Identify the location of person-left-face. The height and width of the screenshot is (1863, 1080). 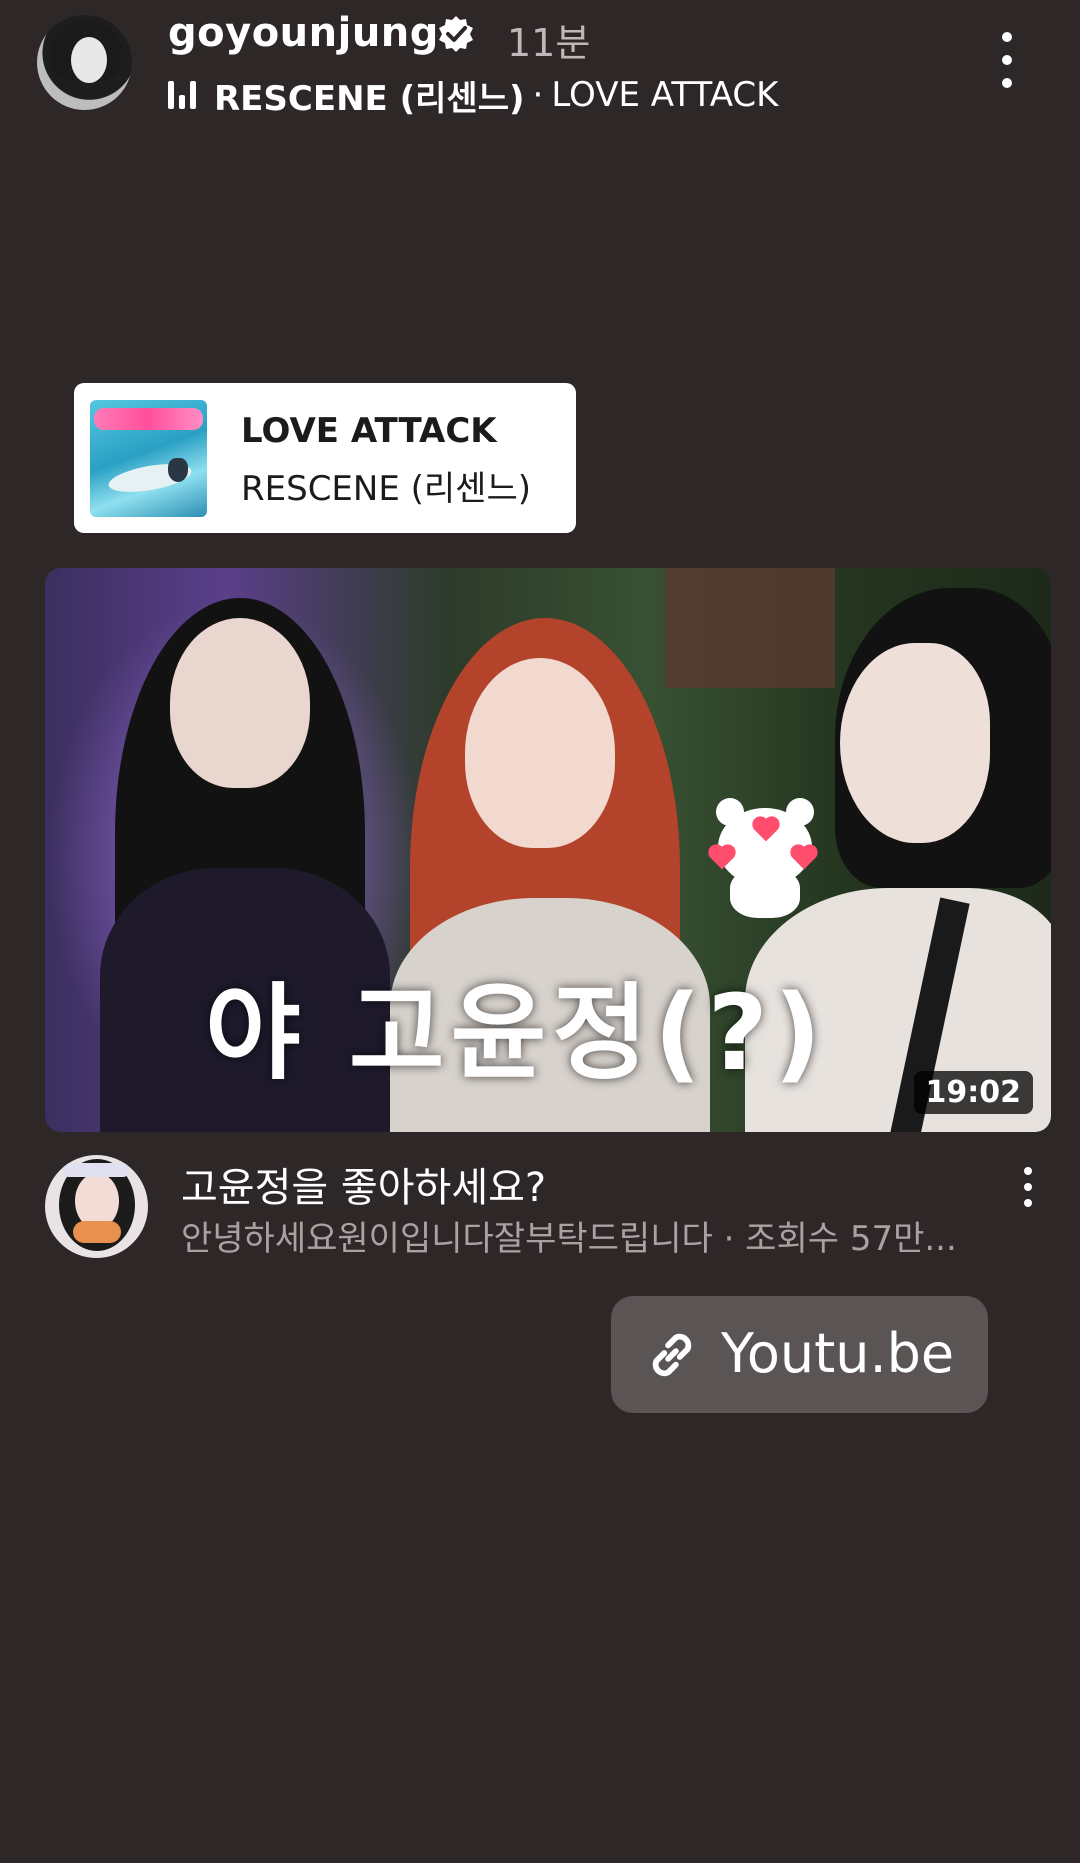
(240, 703).